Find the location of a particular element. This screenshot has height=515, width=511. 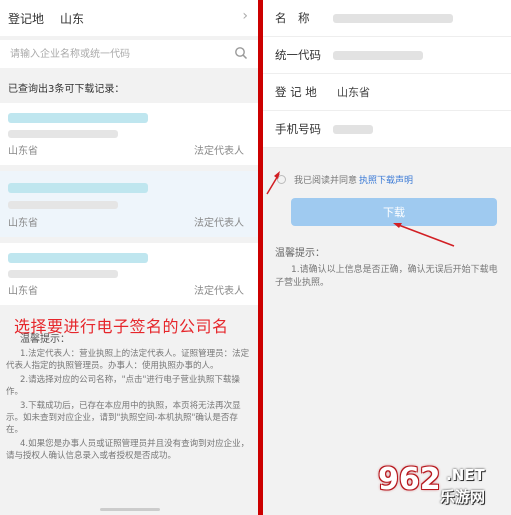

tips-section: 温馨提示： 1.请确认以上信息是否正确，确认无误后开始下载电子营业执照。 is located at coordinates (388, 268).